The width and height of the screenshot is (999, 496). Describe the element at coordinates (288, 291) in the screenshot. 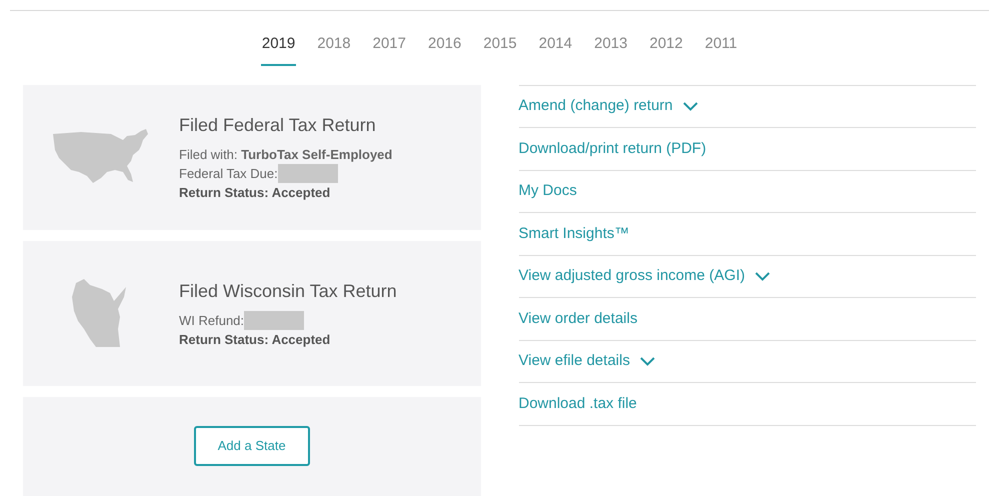

I see `return-title: Filed Wisconsin Tax Return` at that location.